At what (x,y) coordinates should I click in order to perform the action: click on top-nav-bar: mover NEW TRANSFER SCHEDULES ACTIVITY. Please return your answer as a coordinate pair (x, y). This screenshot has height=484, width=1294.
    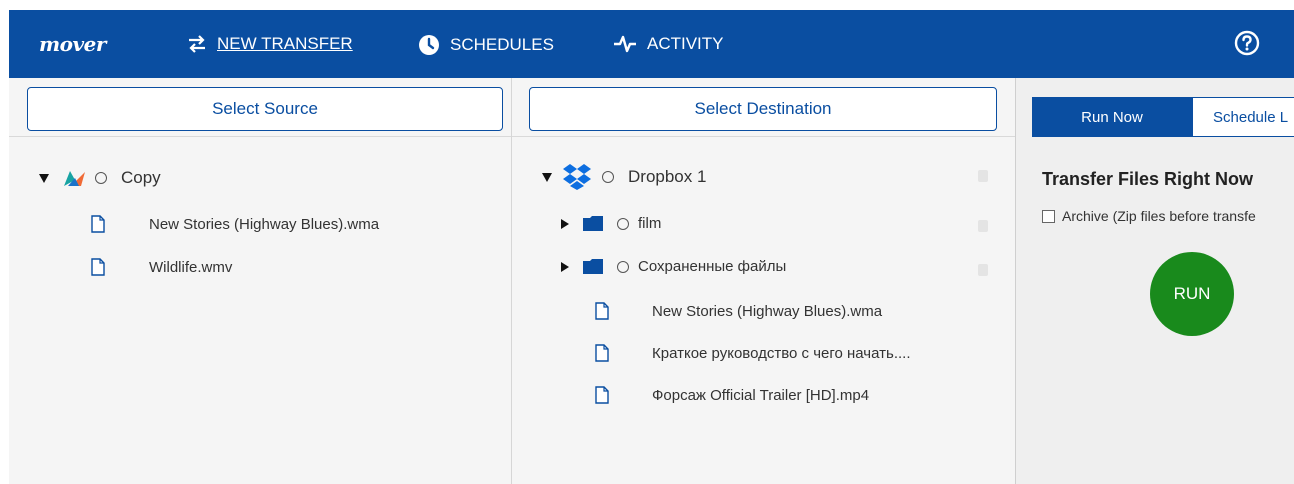
    Looking at the image, I should click on (651, 44).